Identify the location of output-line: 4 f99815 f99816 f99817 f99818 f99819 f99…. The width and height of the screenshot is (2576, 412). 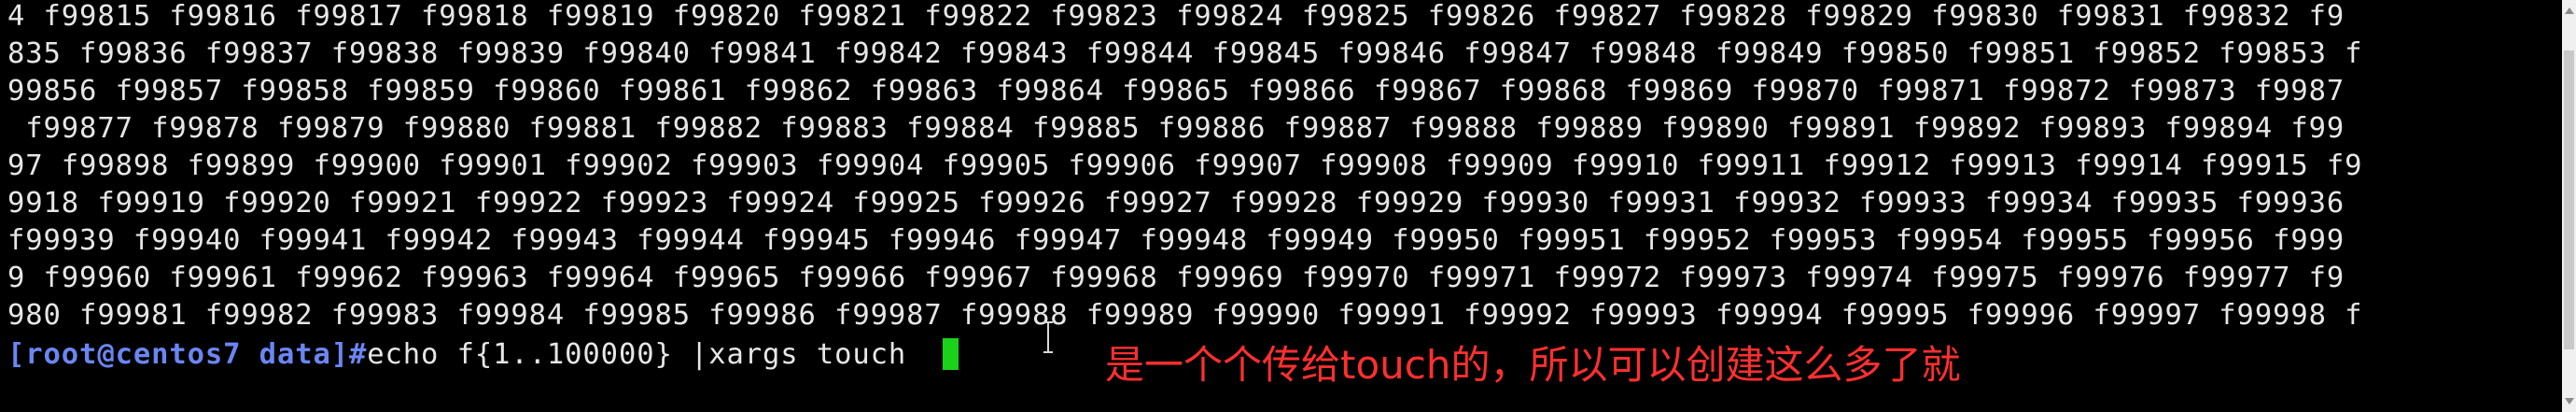
(1176, 17).